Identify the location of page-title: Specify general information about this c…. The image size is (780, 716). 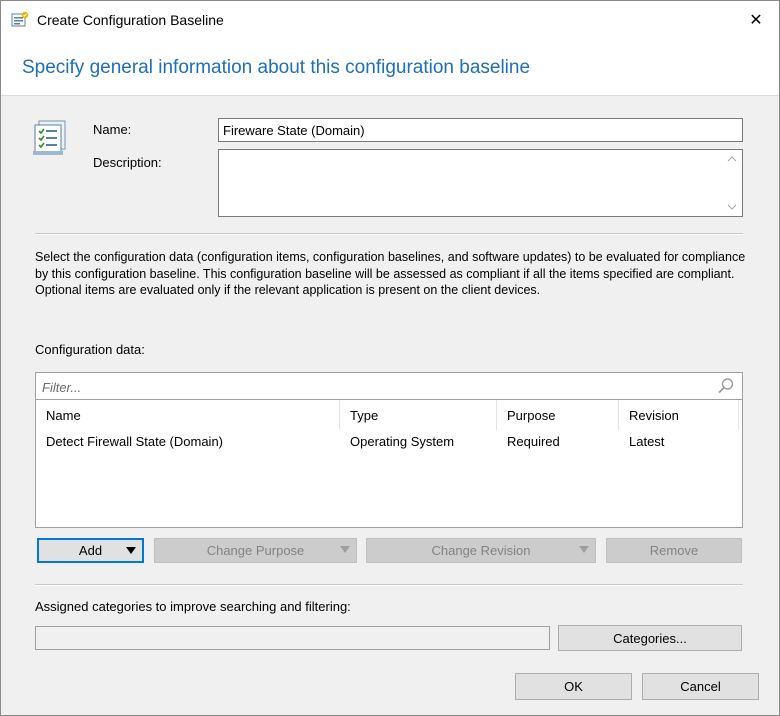
(276, 67).